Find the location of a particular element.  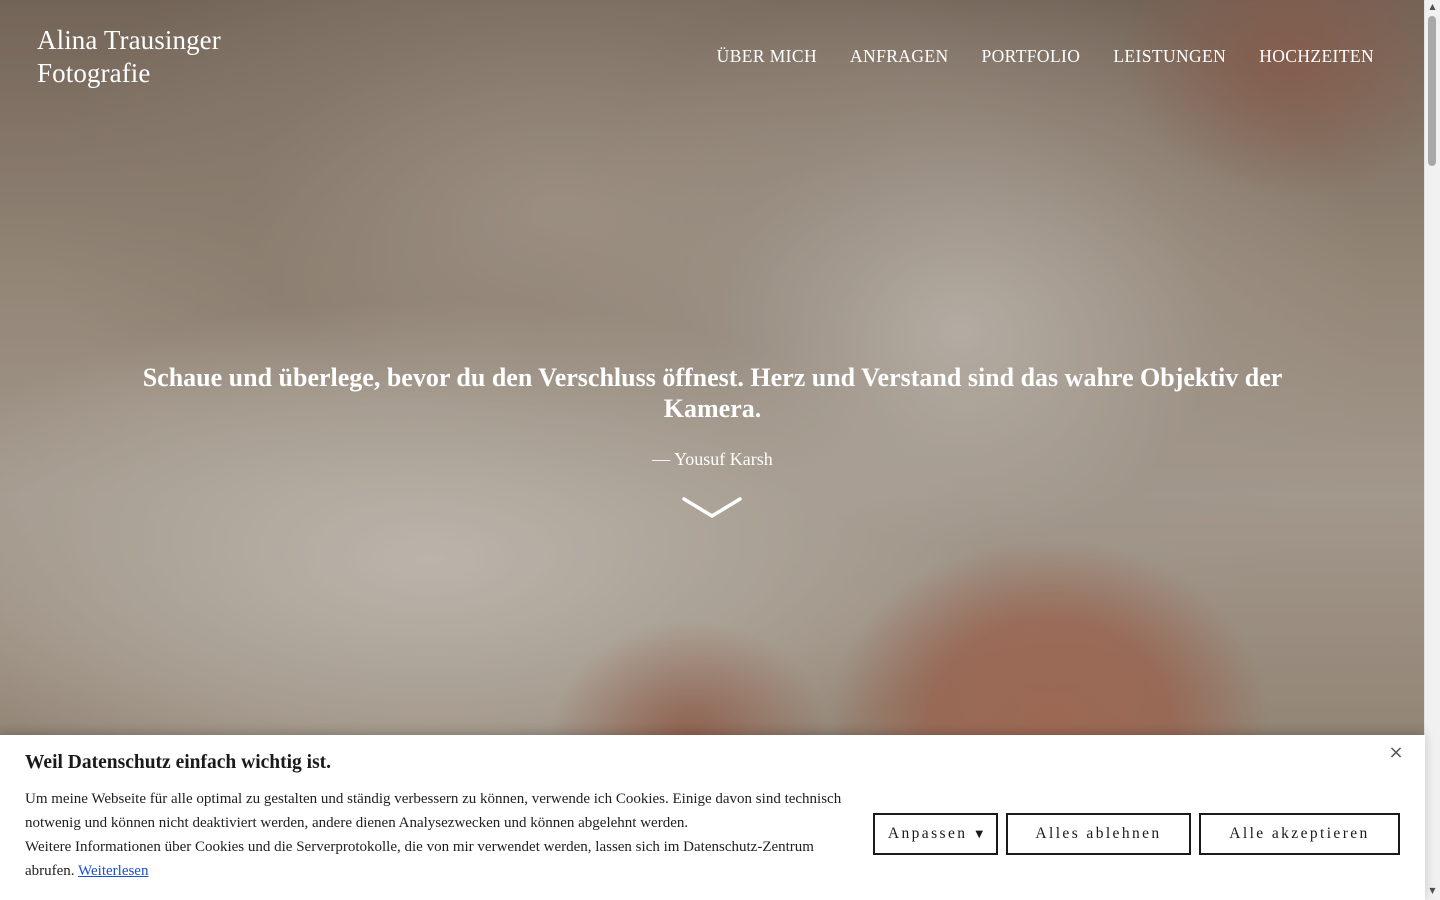

accept-all-button-label: Alle akzeptieren is located at coordinates (1299, 833).